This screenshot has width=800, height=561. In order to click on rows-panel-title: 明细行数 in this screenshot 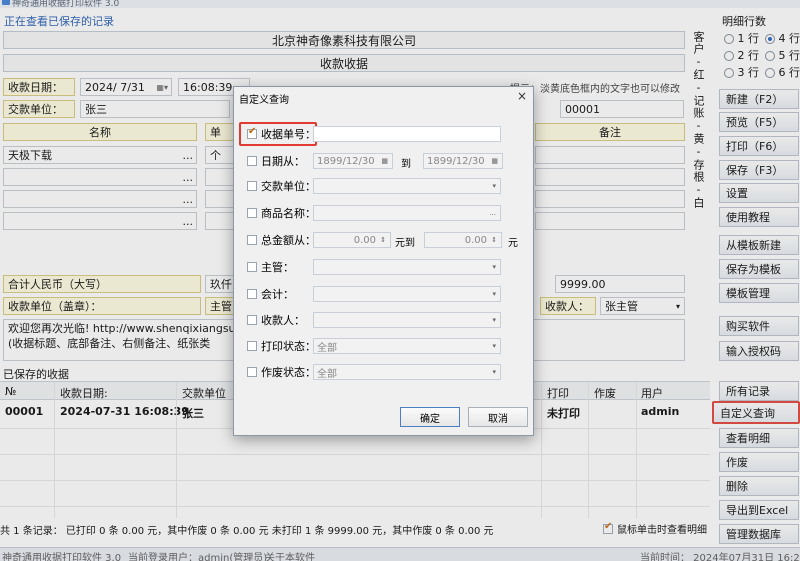, I will do `click(744, 21)`.